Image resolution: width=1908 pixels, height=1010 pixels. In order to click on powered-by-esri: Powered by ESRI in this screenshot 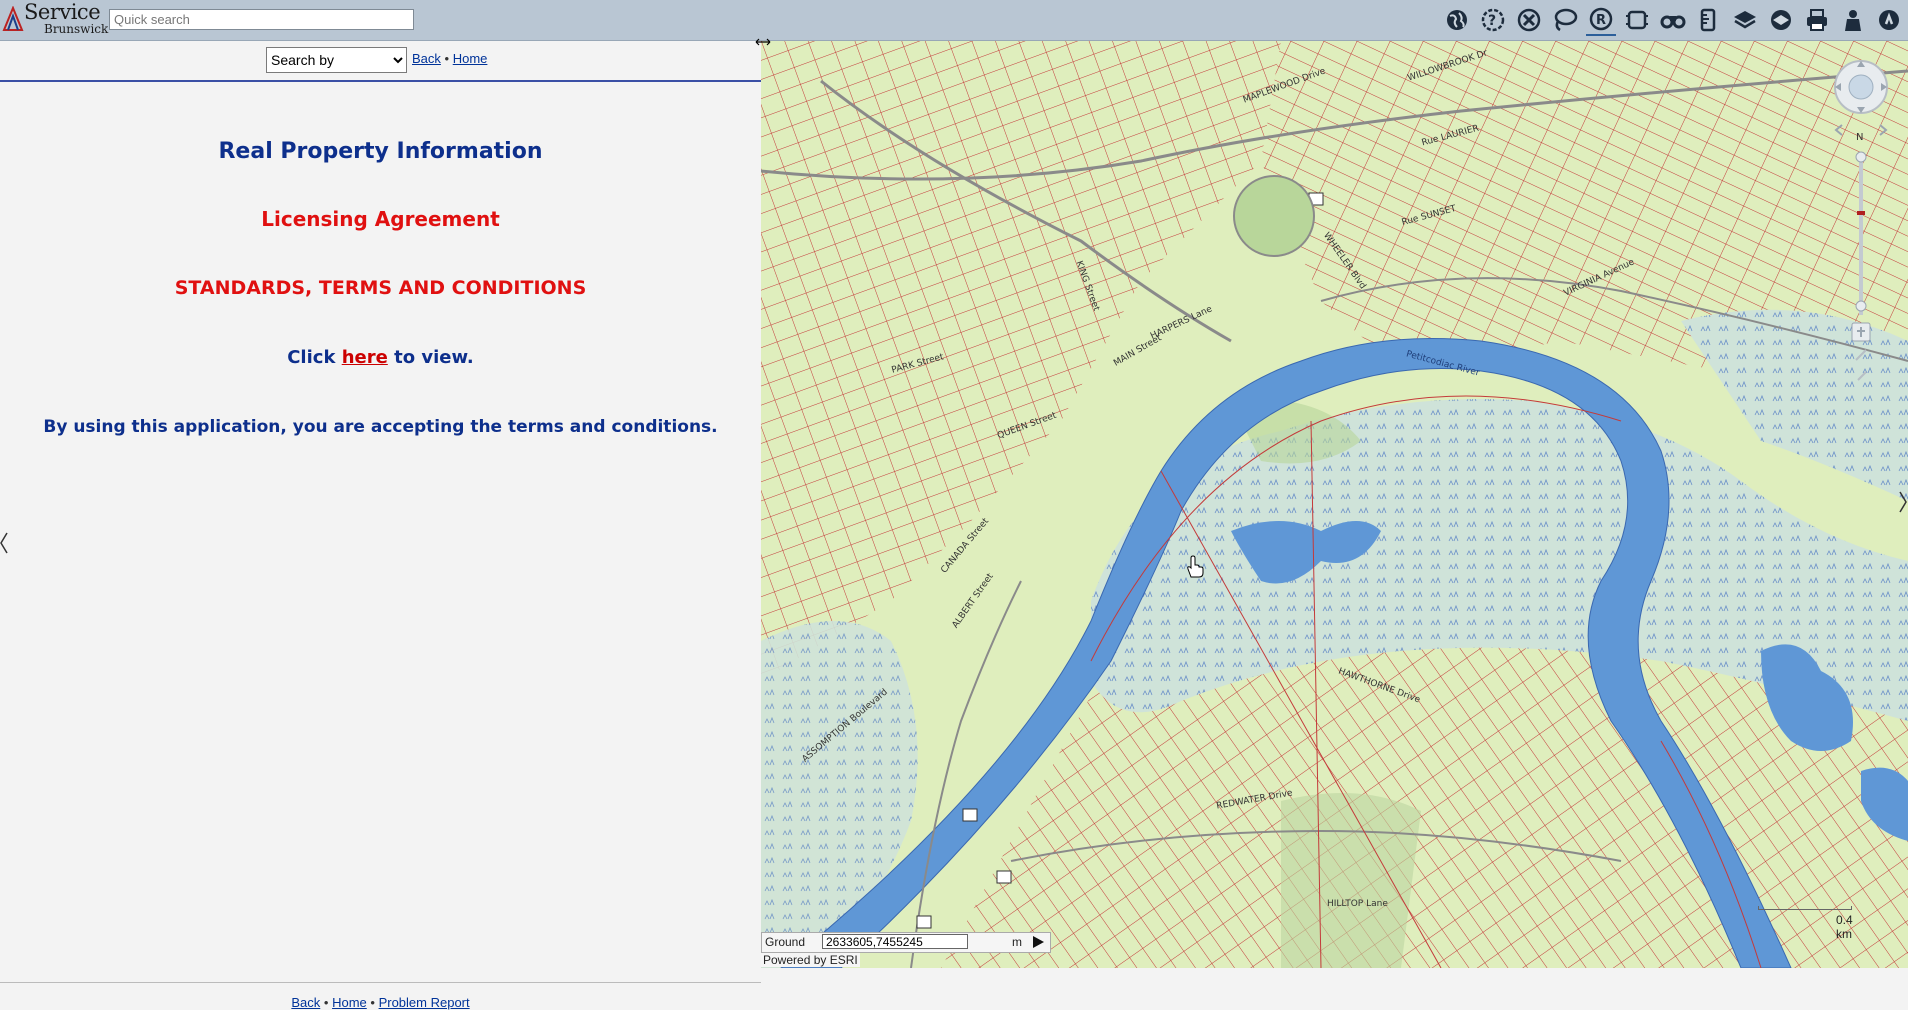, I will do `click(810, 960)`.